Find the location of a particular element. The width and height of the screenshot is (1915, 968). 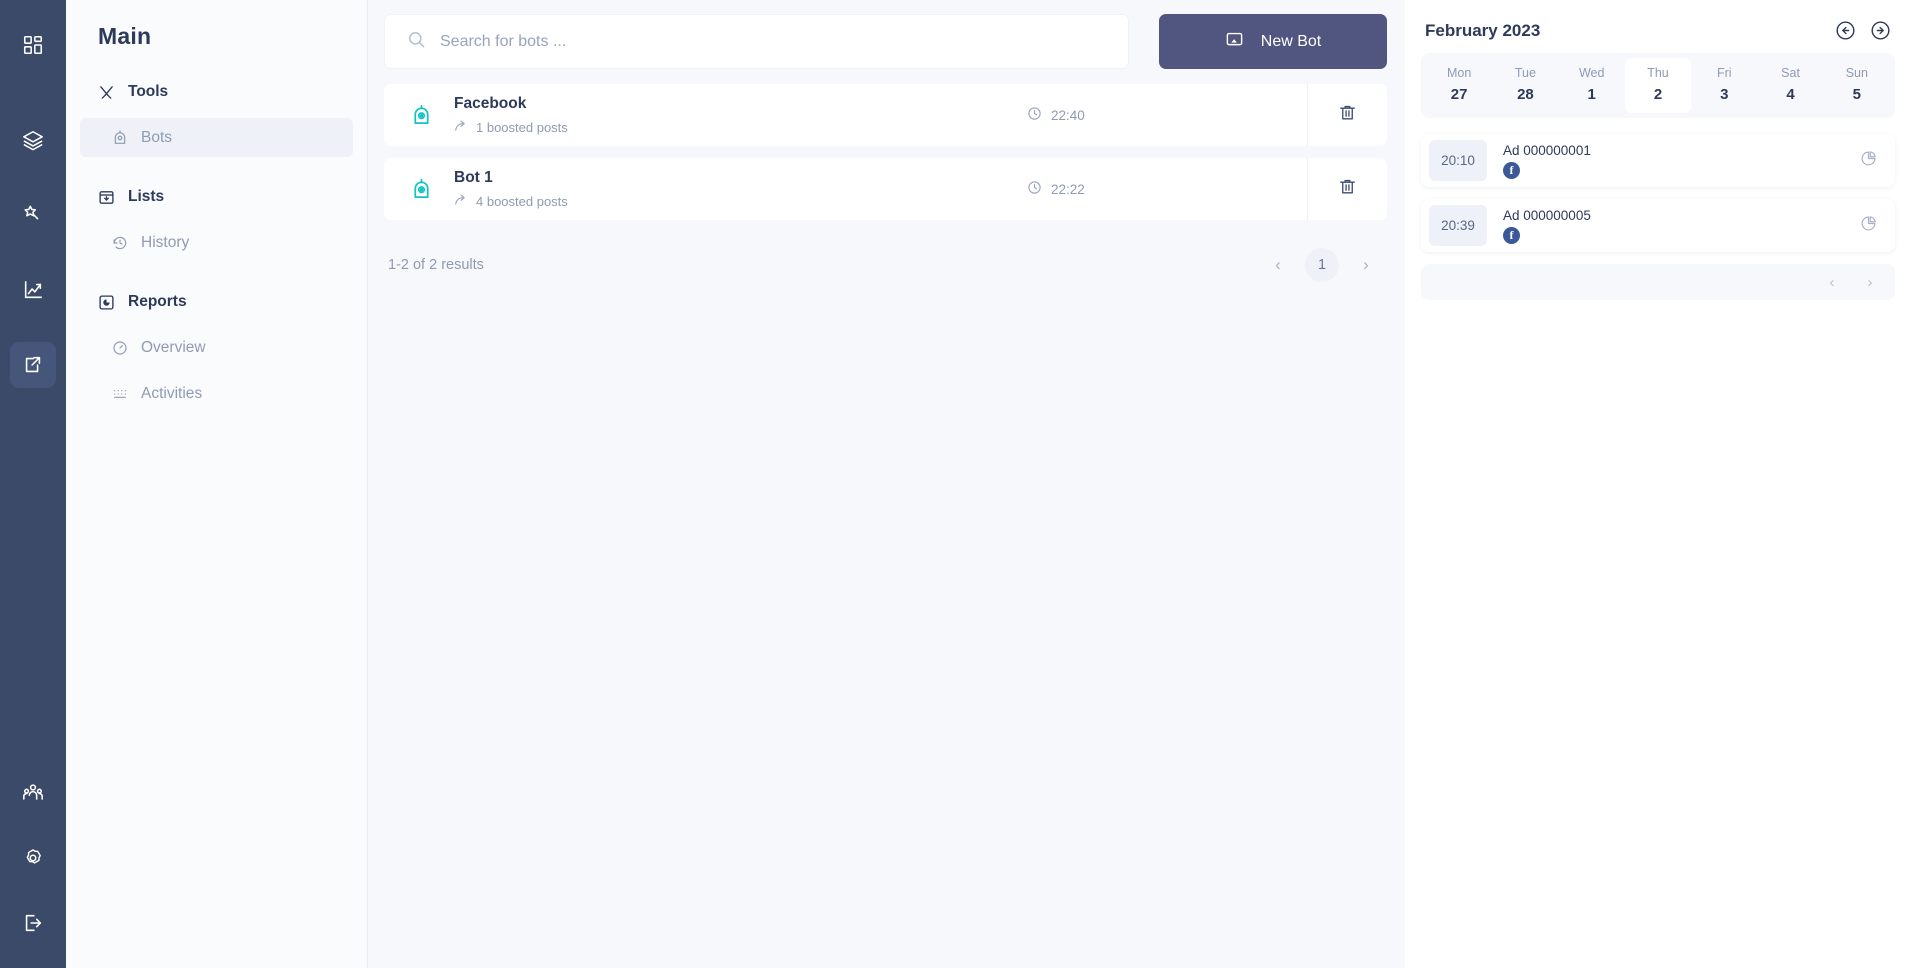

list-item: 20:10 Ad 000000001 f is located at coordinates (1658, 160).